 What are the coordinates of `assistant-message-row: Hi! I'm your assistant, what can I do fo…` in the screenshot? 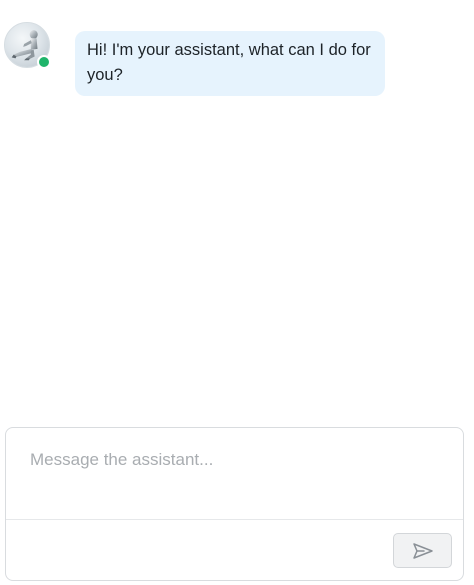 It's located at (194, 59).